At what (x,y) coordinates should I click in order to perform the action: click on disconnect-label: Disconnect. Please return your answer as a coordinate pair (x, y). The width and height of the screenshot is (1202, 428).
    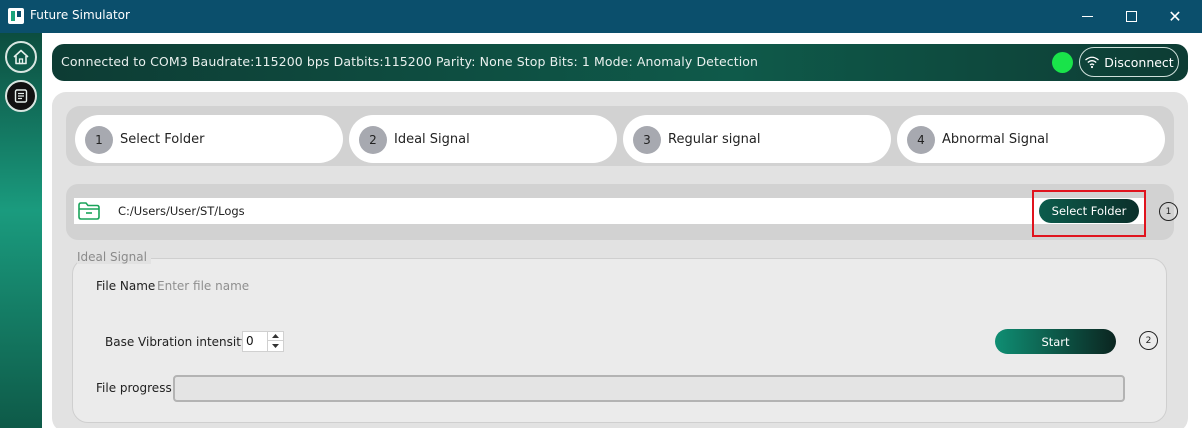
    Looking at the image, I should click on (1139, 62).